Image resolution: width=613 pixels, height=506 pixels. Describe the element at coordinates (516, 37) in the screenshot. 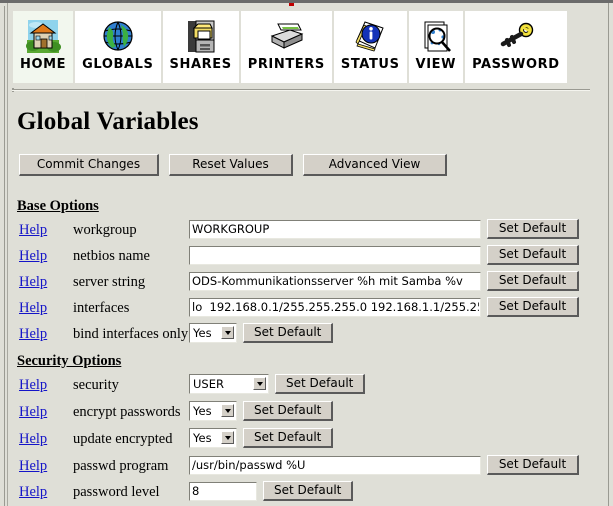

I see `key-icon` at that location.